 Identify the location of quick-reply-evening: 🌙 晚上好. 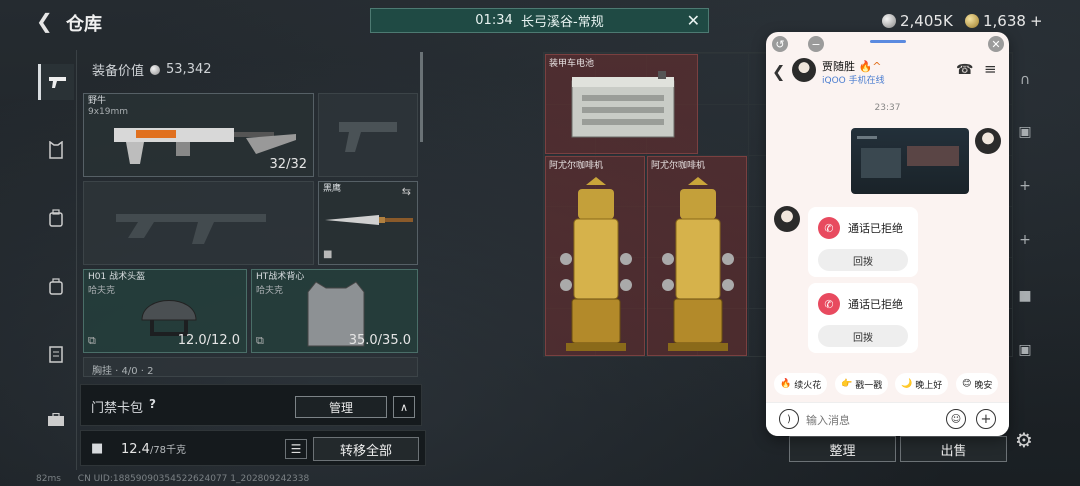
(922, 384).